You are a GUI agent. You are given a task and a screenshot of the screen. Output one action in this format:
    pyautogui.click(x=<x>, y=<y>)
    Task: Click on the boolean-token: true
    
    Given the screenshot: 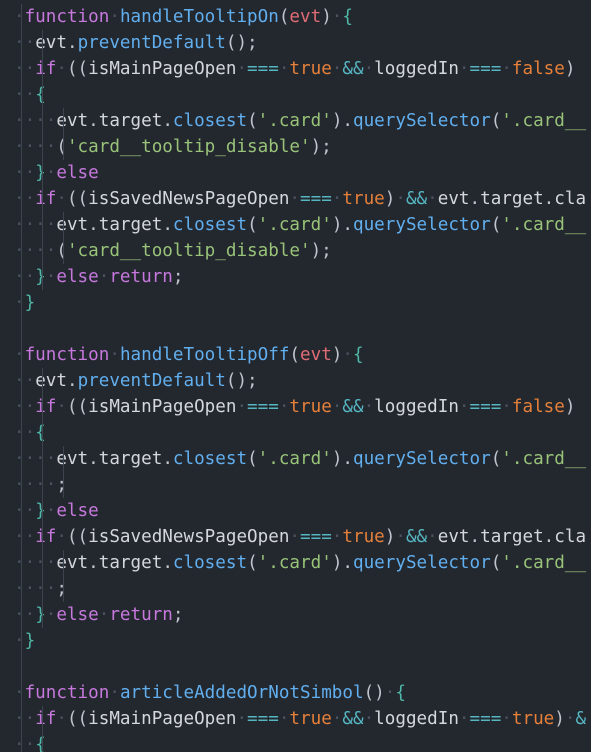 What is the action you would take?
    pyautogui.click(x=310, y=407)
    